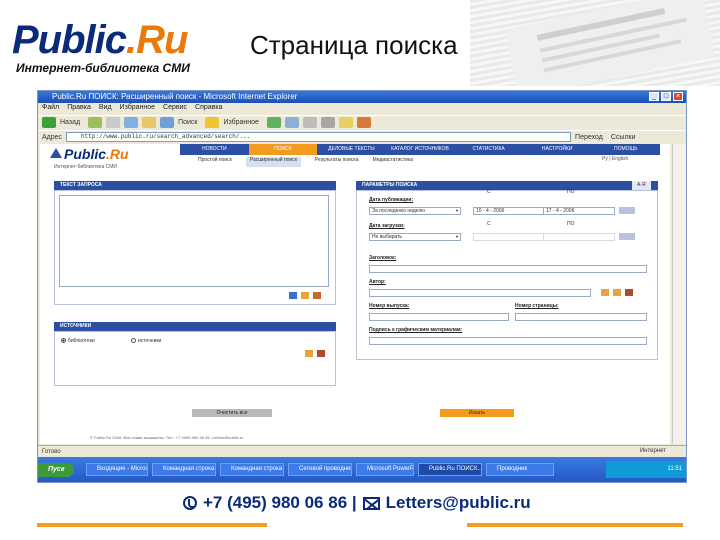  What do you see at coordinates (56, 470) in the screenshot?
I see `start-button: Пуск` at bounding box center [56, 470].